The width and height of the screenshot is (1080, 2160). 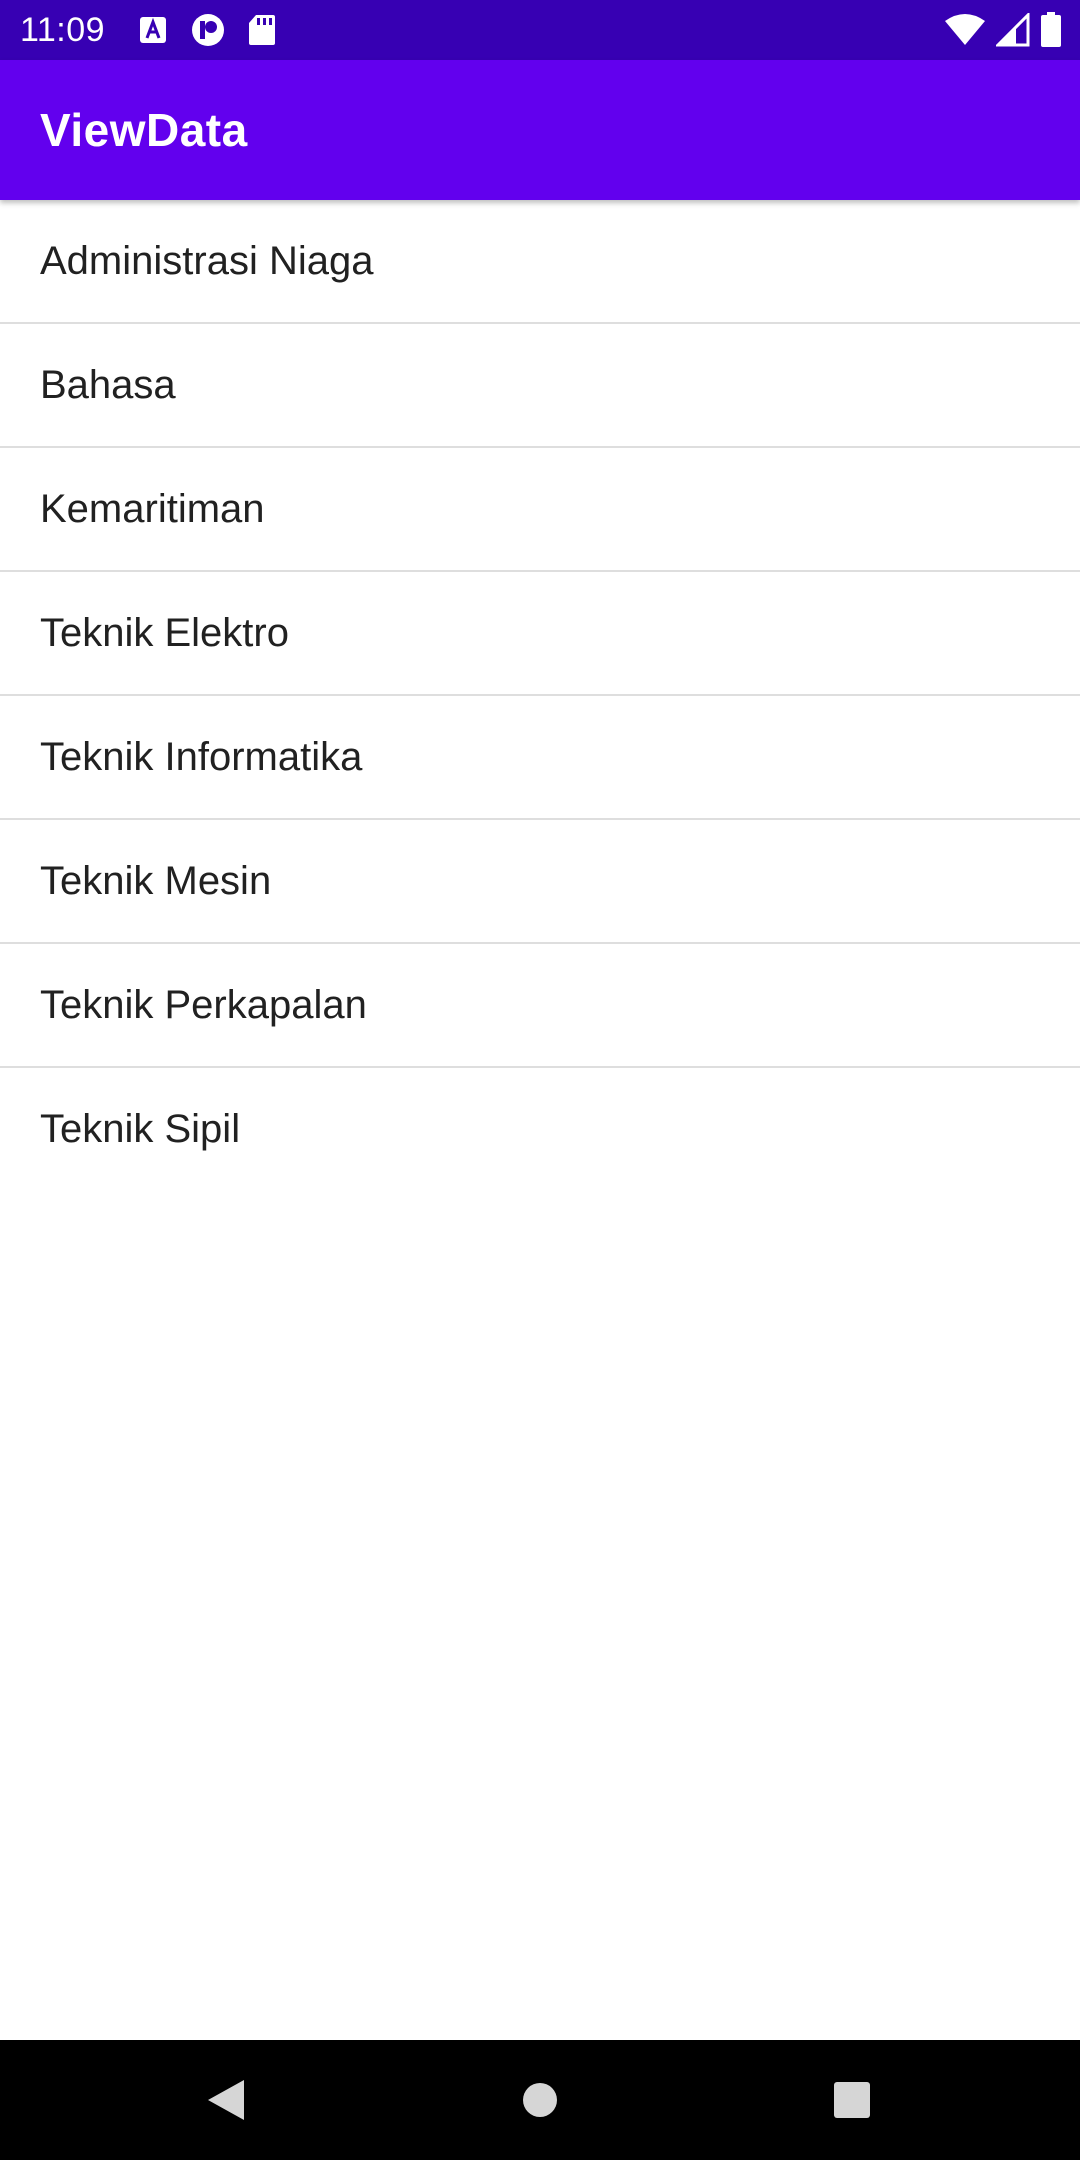 I want to click on navigation-bar, so click(x=540, y=2100).